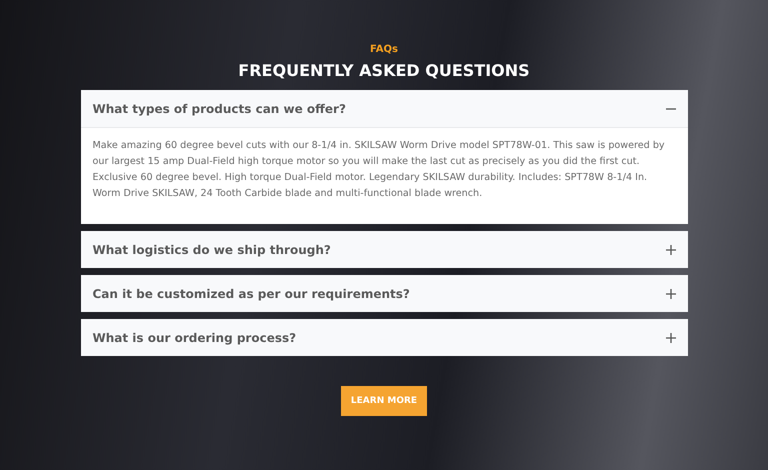 The image size is (768, 470). What do you see at coordinates (384, 249) in the screenshot?
I see `faq-header: What logistics do we ship through?` at bounding box center [384, 249].